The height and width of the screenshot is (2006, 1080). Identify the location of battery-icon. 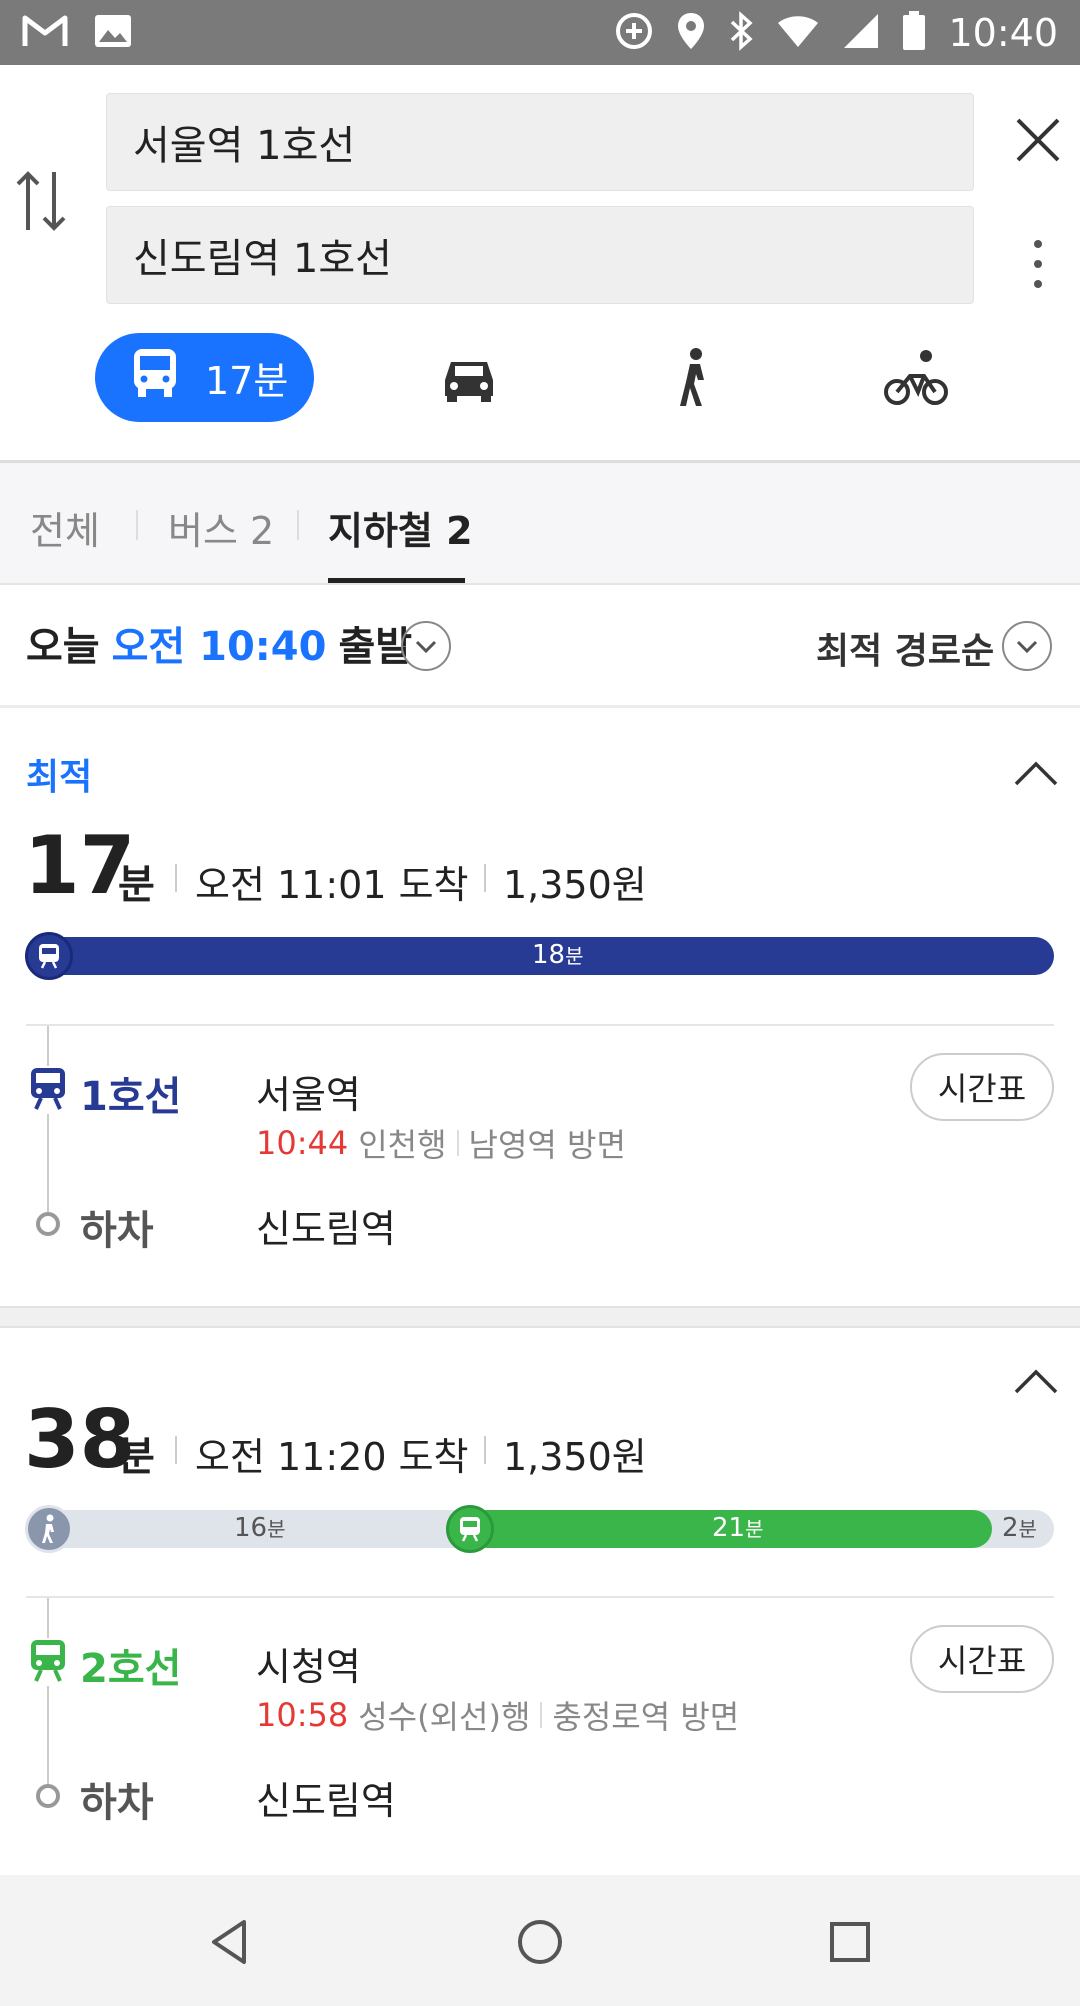
(914, 32).